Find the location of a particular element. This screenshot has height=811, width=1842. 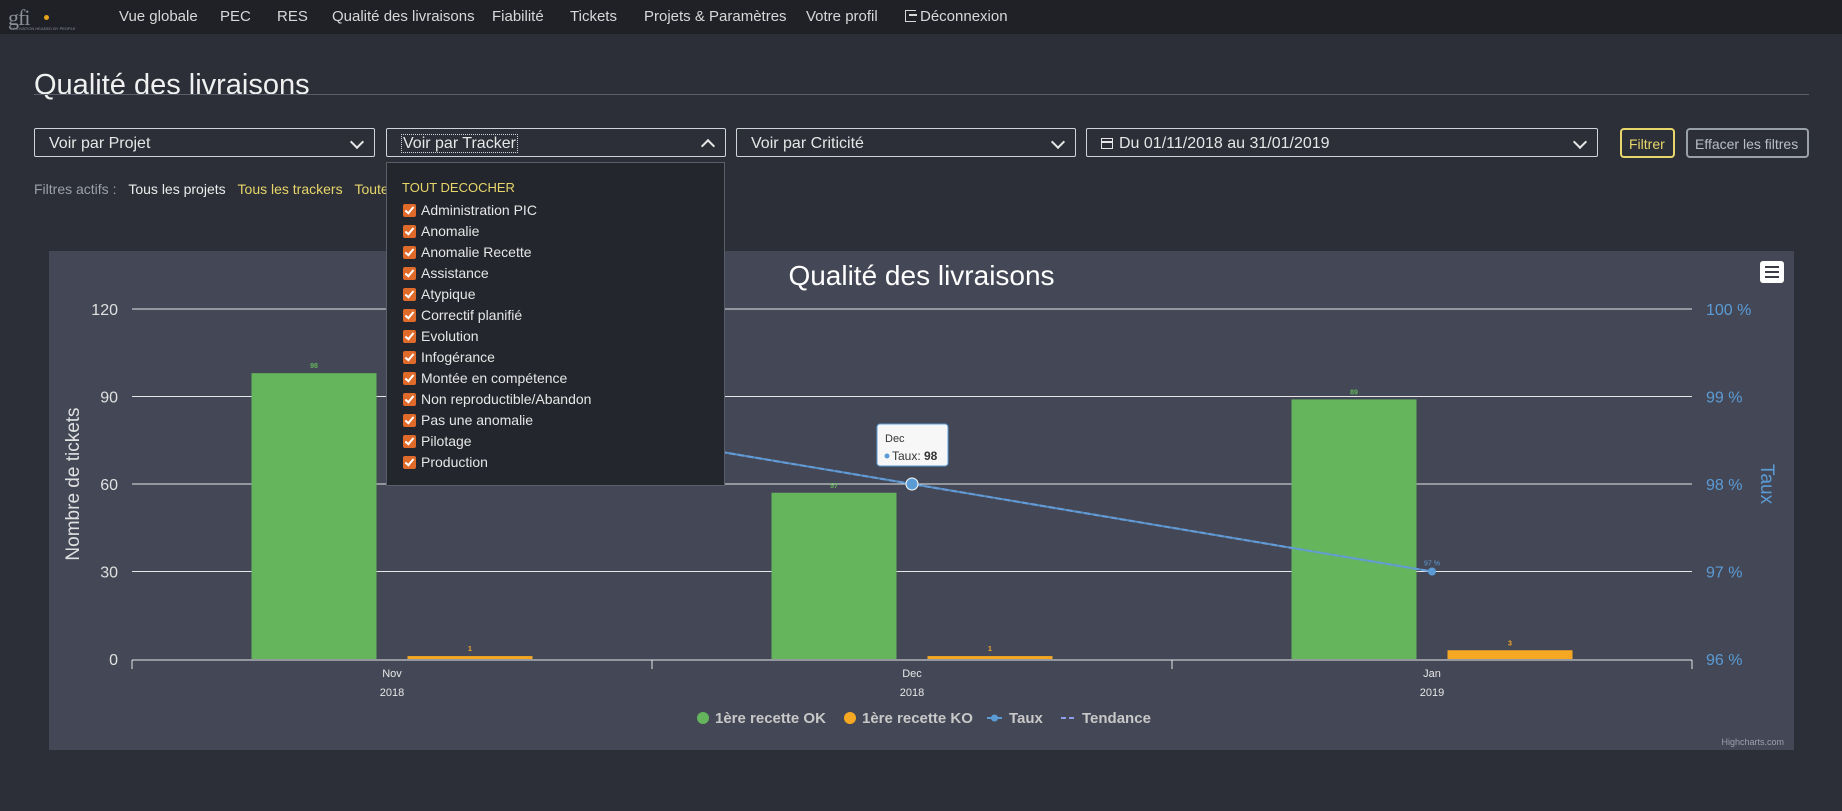

tracker-option: Administration PIC is located at coordinates (470, 211).